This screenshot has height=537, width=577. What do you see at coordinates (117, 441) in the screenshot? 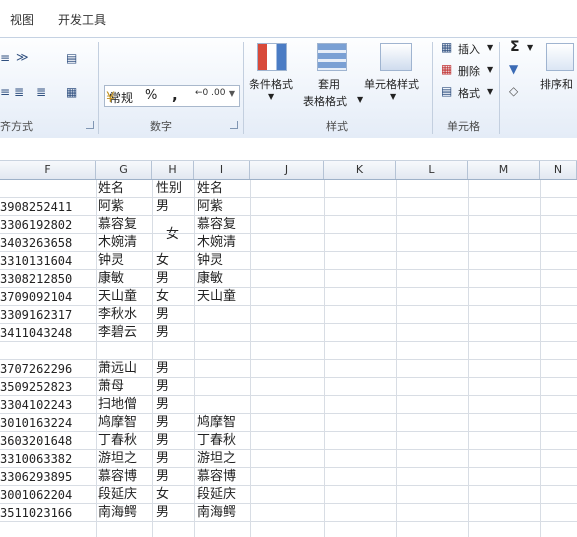
I see `cell-g: 丁春秋` at bounding box center [117, 441].